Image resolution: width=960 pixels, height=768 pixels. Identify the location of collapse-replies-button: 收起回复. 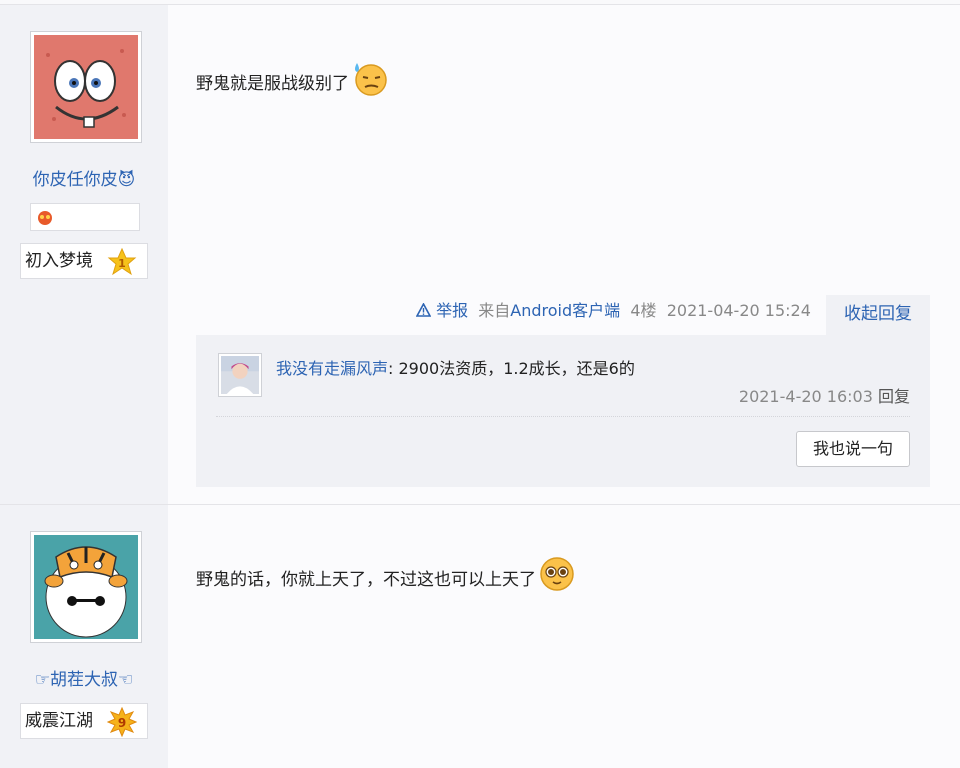
(878, 315).